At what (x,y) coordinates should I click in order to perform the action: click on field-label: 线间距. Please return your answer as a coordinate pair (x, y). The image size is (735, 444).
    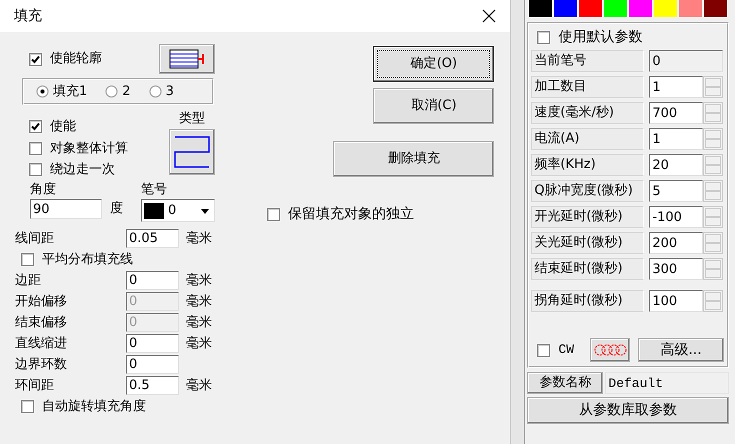
    Looking at the image, I should click on (35, 239).